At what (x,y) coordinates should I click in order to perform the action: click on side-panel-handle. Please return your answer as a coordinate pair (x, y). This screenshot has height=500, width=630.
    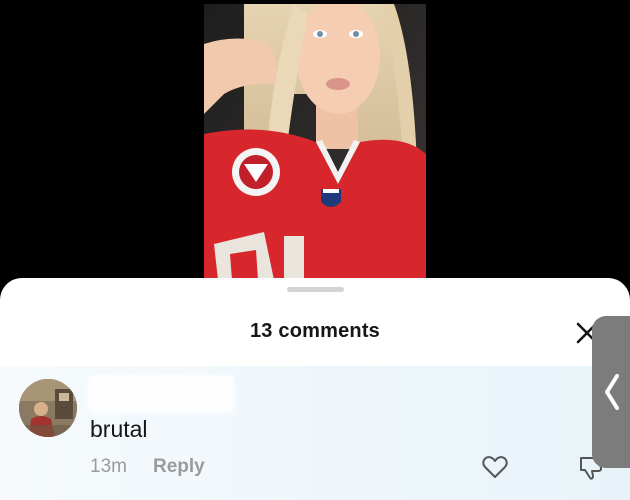
    Looking at the image, I should click on (611, 392).